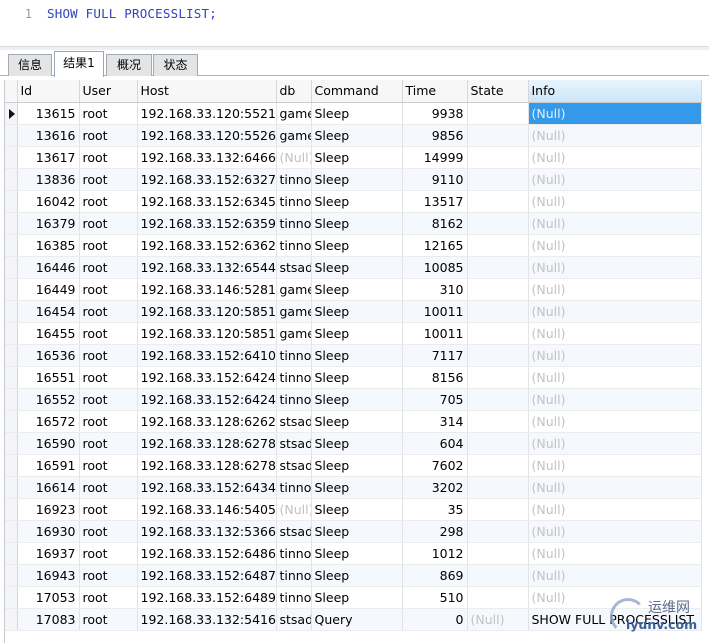 The width and height of the screenshot is (709, 643). Describe the element at coordinates (48, 465) in the screenshot. I see `cell-id: 16591` at that location.